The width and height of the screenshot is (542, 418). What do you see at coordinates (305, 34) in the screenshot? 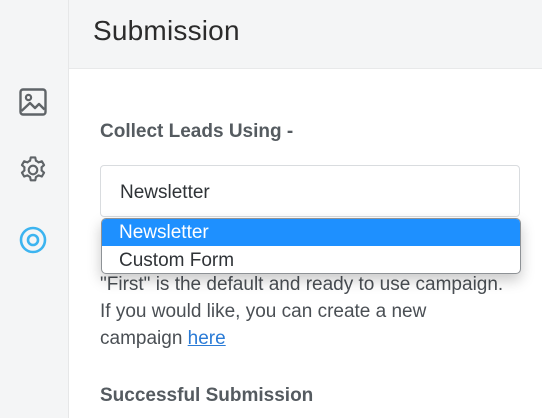
I see `page-header: Submission` at bounding box center [305, 34].